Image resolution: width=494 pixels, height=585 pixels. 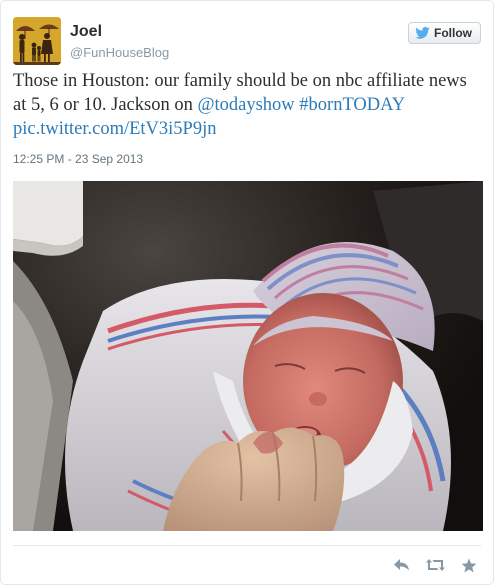 I want to click on reply-button, so click(x=401, y=565).